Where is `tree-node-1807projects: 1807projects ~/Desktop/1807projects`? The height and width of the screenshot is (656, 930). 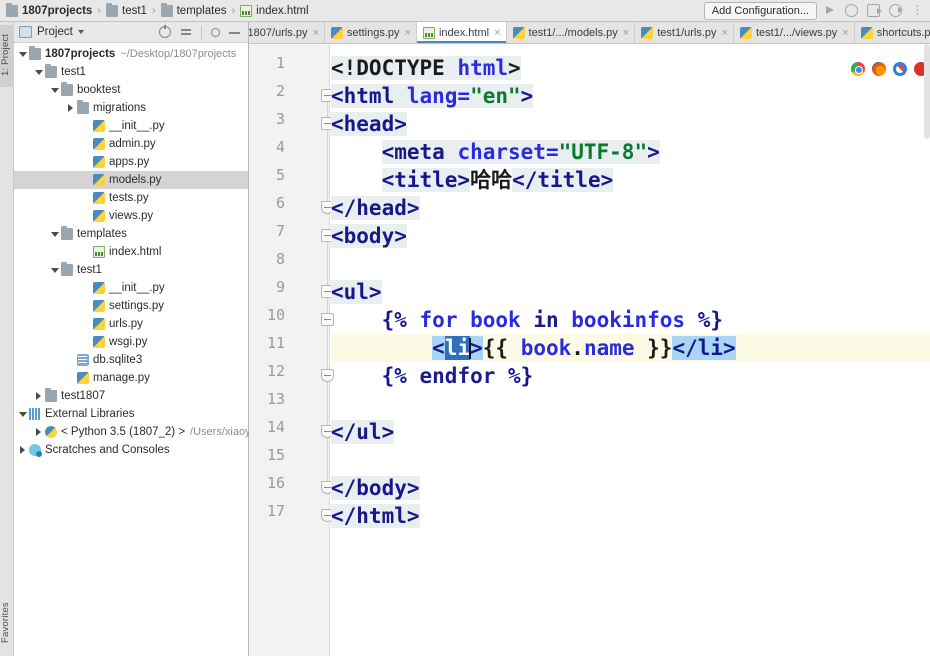
tree-node-1807projects: 1807projects ~/Desktop/1807projects is located at coordinates (131, 54).